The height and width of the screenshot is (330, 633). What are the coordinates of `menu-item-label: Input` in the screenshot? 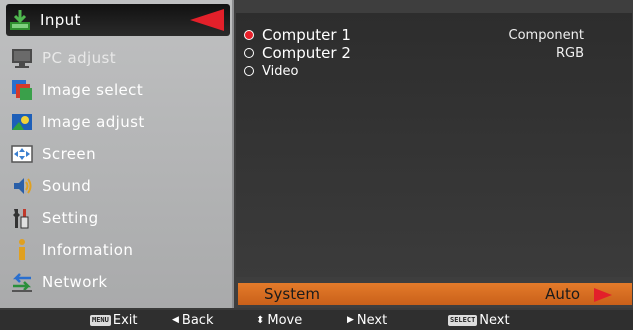 It's located at (60, 20).